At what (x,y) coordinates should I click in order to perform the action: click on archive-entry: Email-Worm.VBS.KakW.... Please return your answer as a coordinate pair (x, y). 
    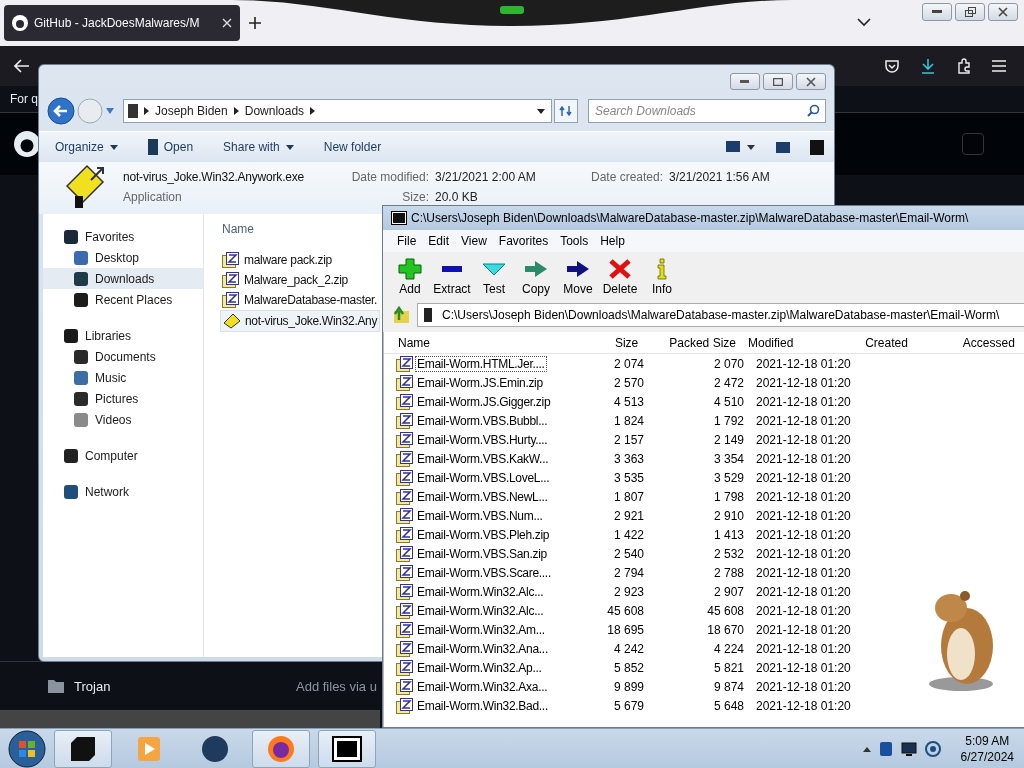
    Looking at the image, I should click on (483, 458).